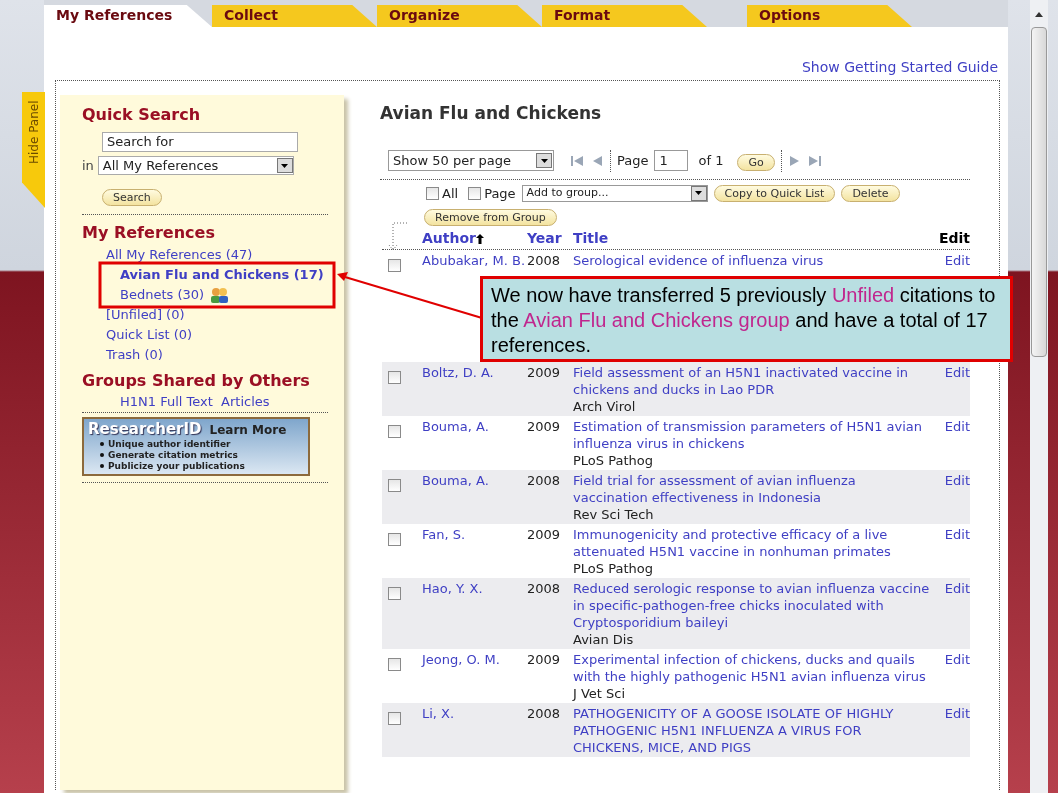  Describe the element at coordinates (196, 380) in the screenshot. I see `panel-heading: Groups Shared by Others` at that location.